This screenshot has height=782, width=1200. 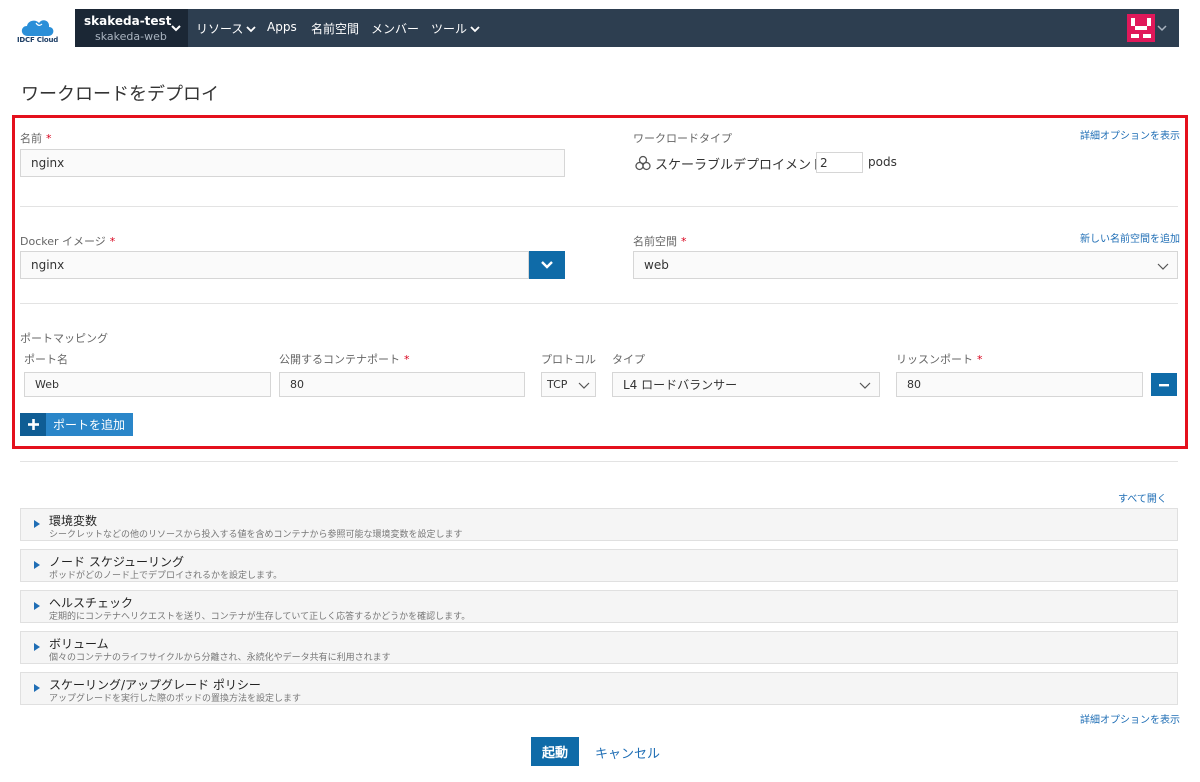 I want to click on nav-resources: リソース, so click(x=226, y=28).